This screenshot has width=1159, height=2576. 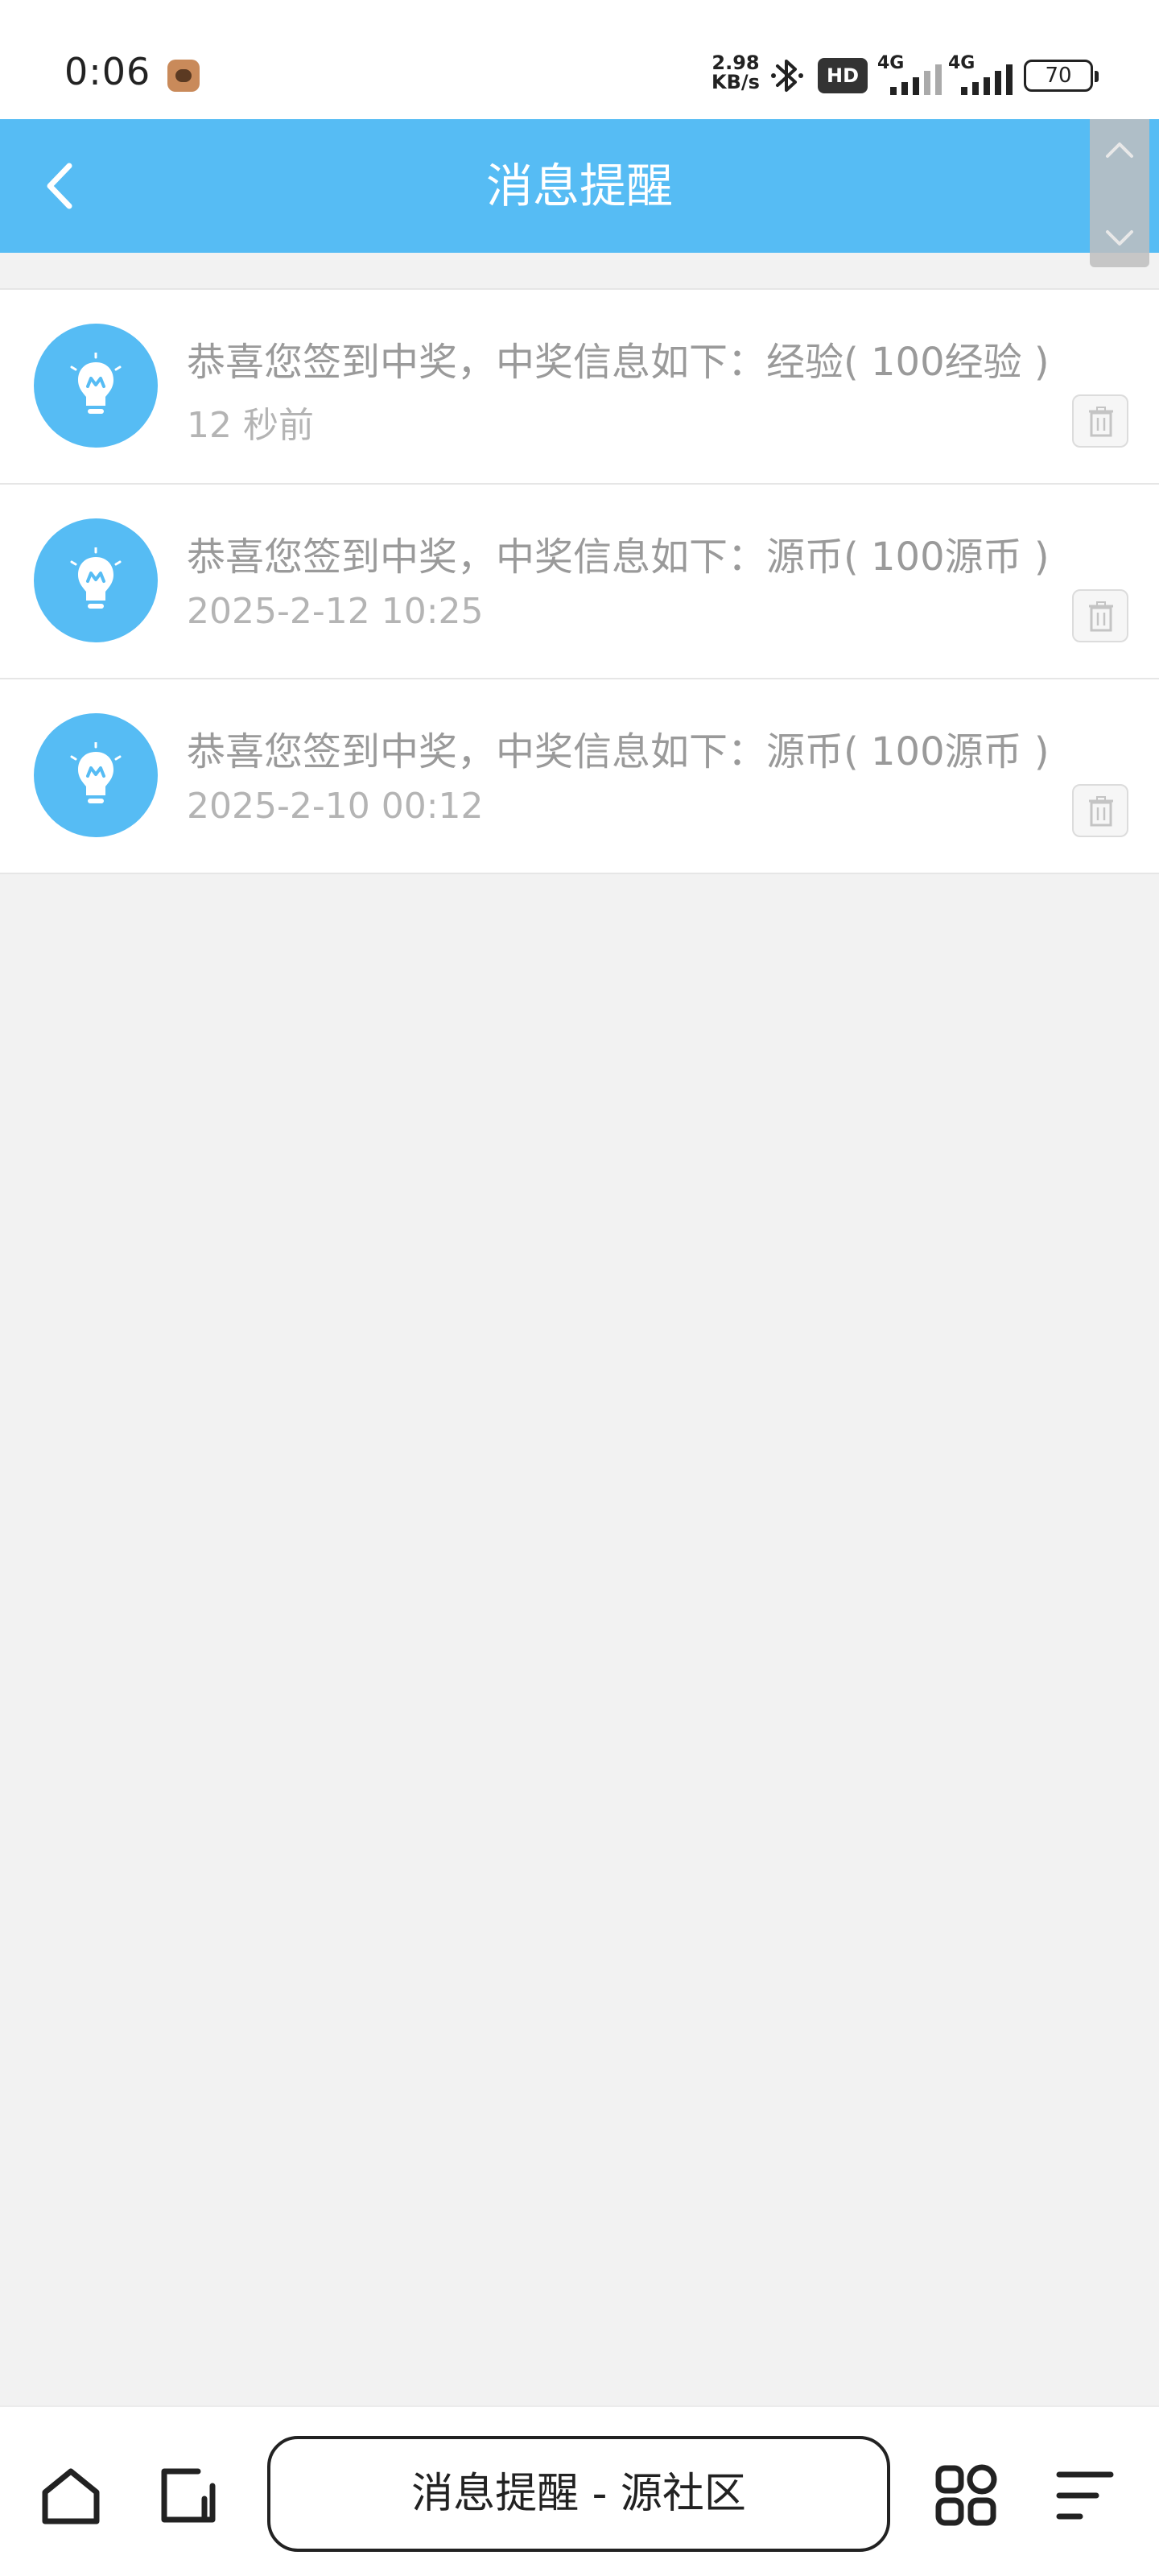 I want to click on app-notification-icon, so click(x=183, y=76).